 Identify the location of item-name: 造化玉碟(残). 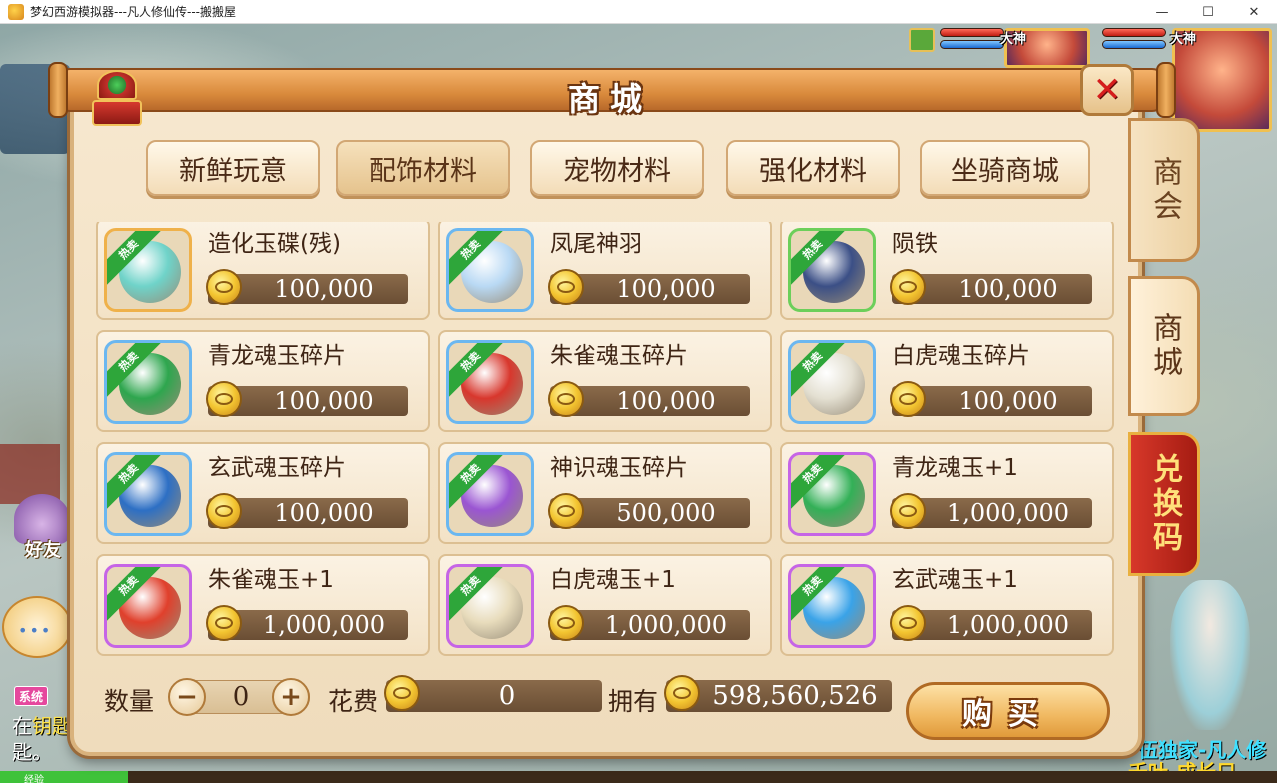
(274, 244).